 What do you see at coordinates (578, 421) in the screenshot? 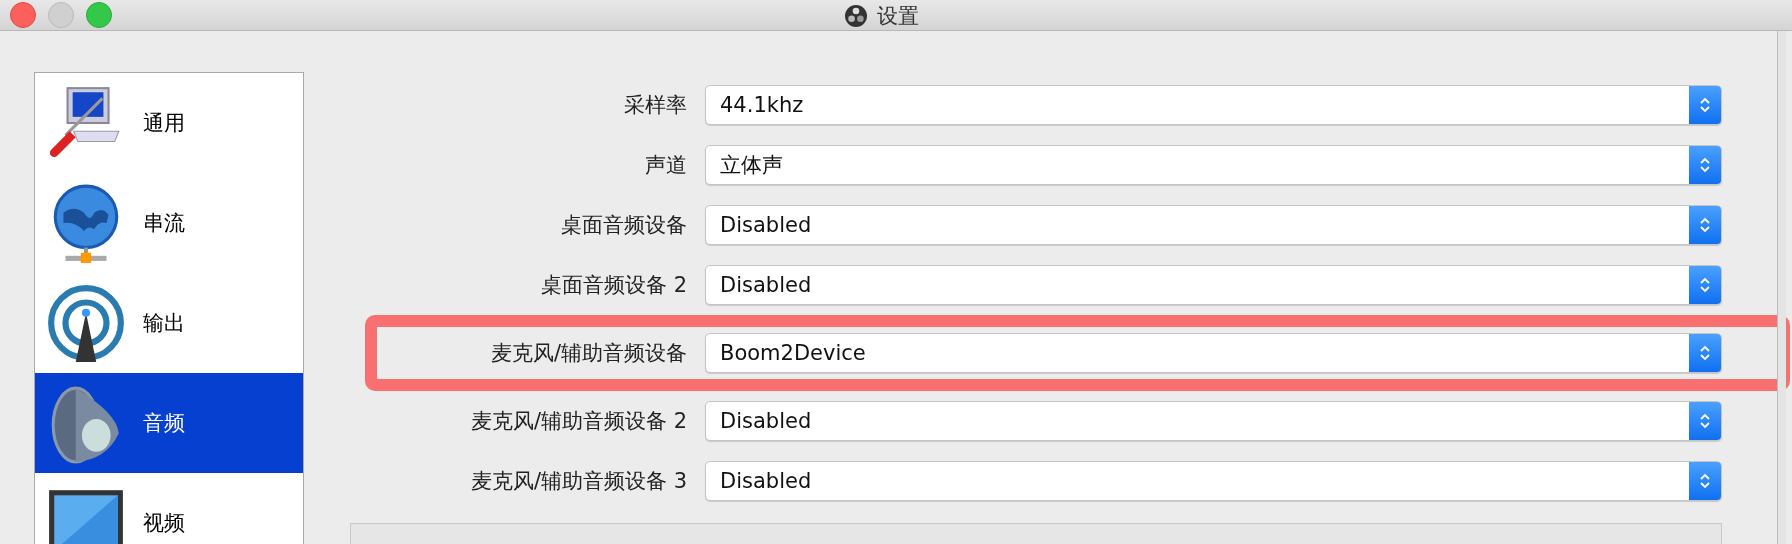
I see `field-label: 麦克风/辅助音频设备 2` at bounding box center [578, 421].